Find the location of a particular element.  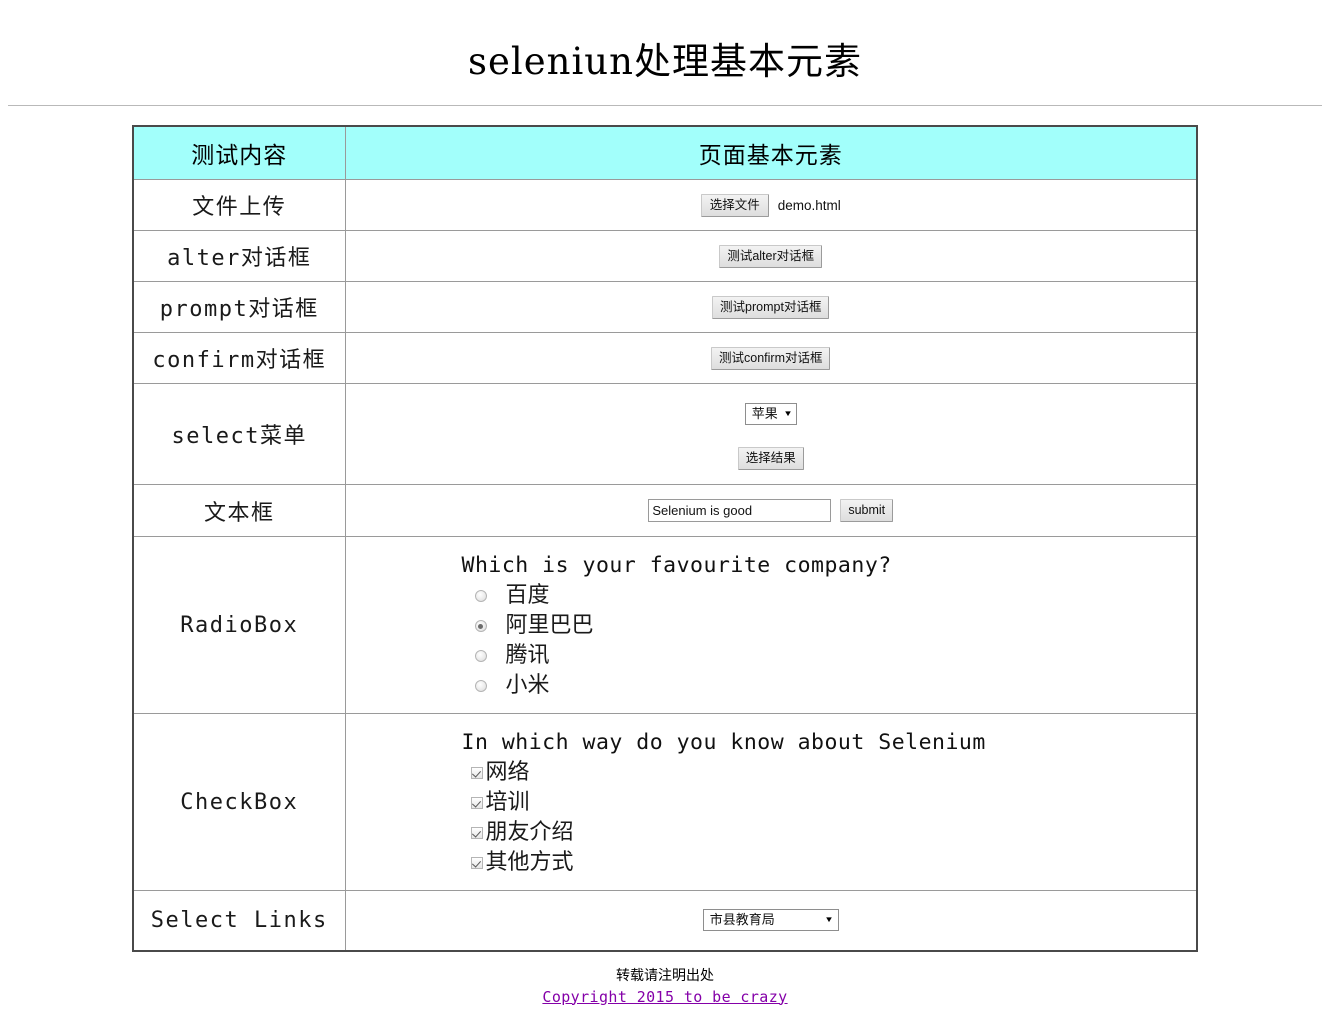

label-file-upload: 文件上传 is located at coordinates (239, 205).